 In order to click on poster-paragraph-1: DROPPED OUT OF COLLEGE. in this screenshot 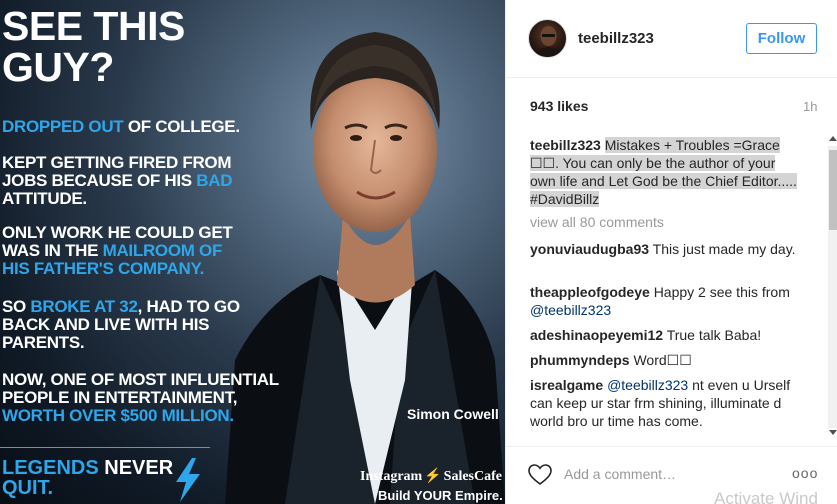, I will do `click(121, 126)`.